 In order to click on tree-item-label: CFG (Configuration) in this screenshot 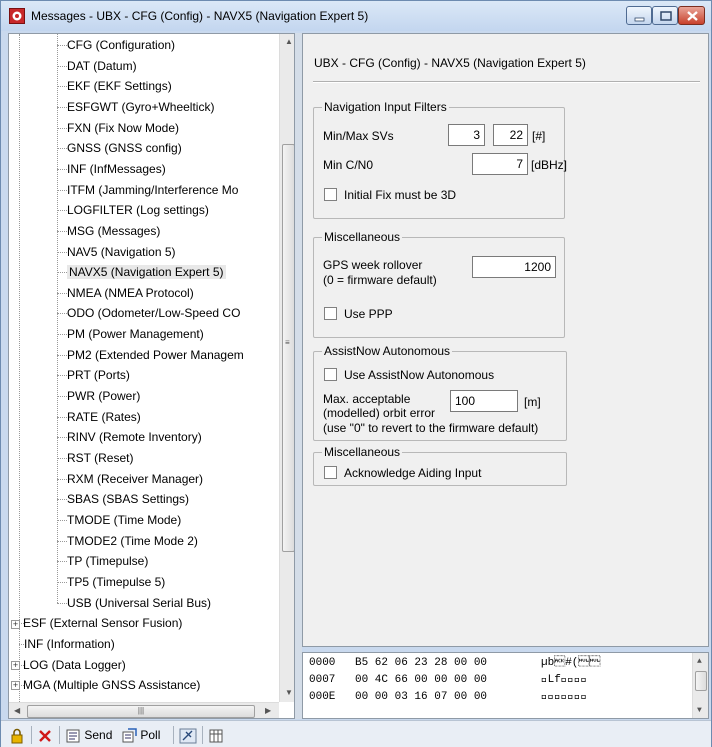, I will do `click(121, 45)`.